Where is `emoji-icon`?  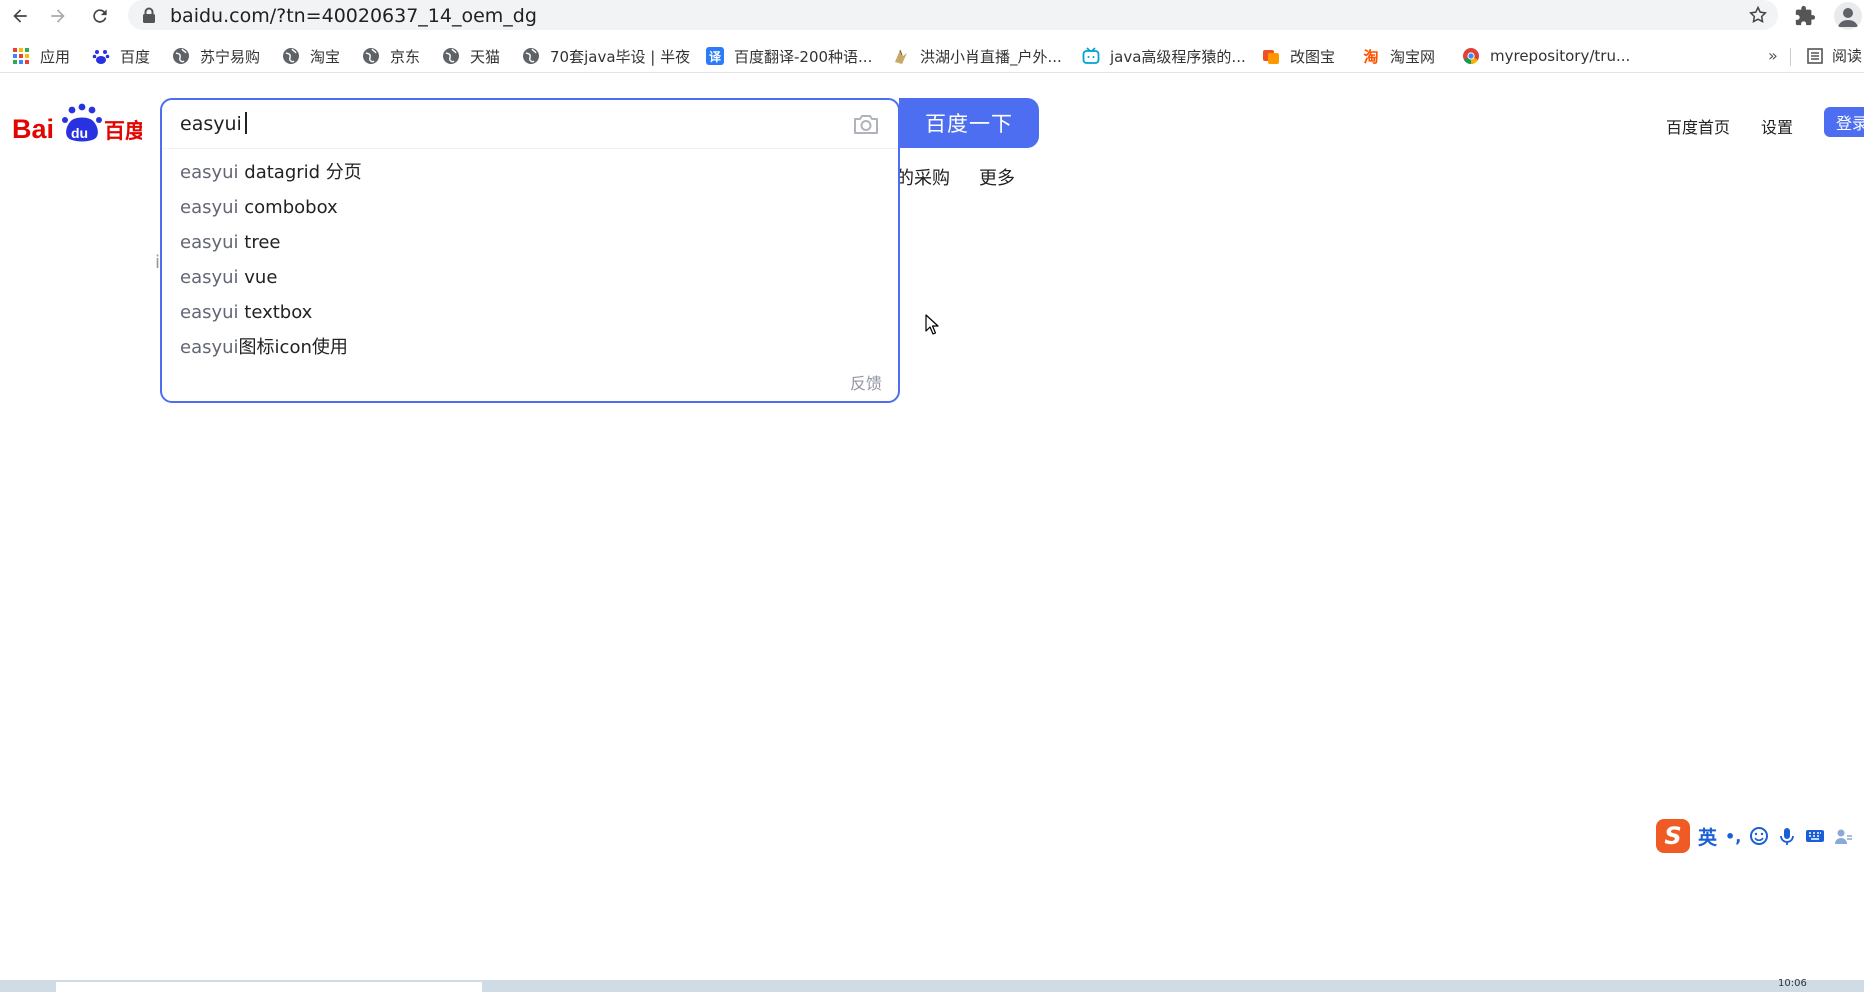 emoji-icon is located at coordinates (1759, 836).